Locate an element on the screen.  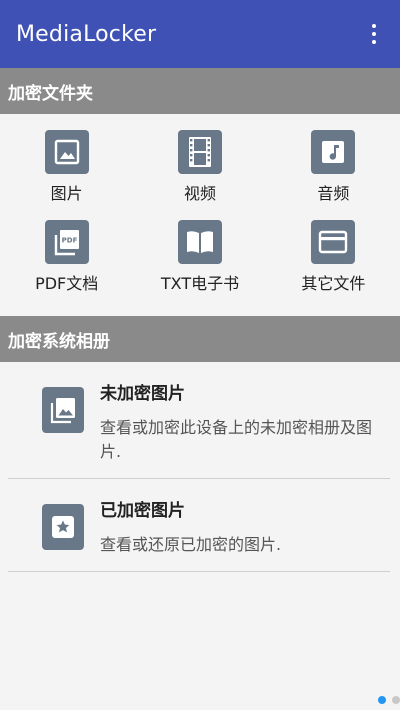
folder-label: TXT电子书 is located at coordinates (200, 283).